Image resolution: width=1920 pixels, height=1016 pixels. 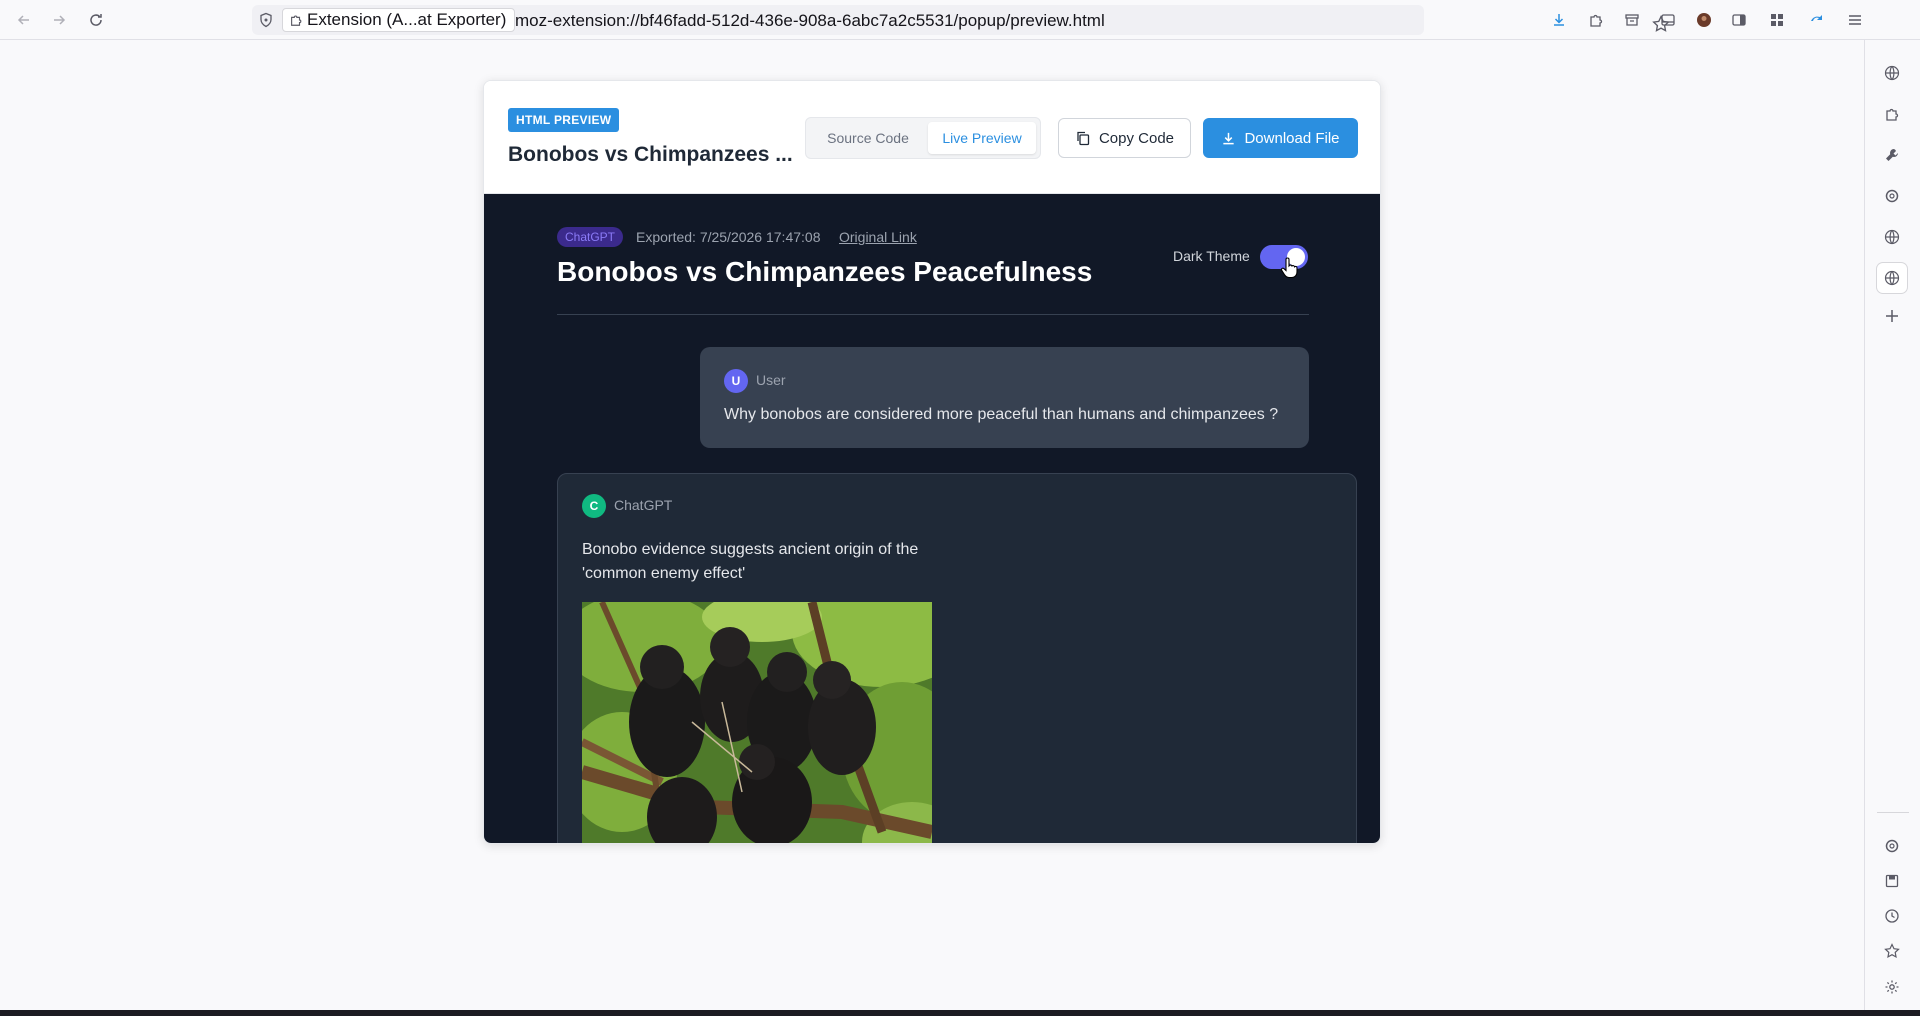 What do you see at coordinates (59, 20) in the screenshot?
I see `forward-icon` at bounding box center [59, 20].